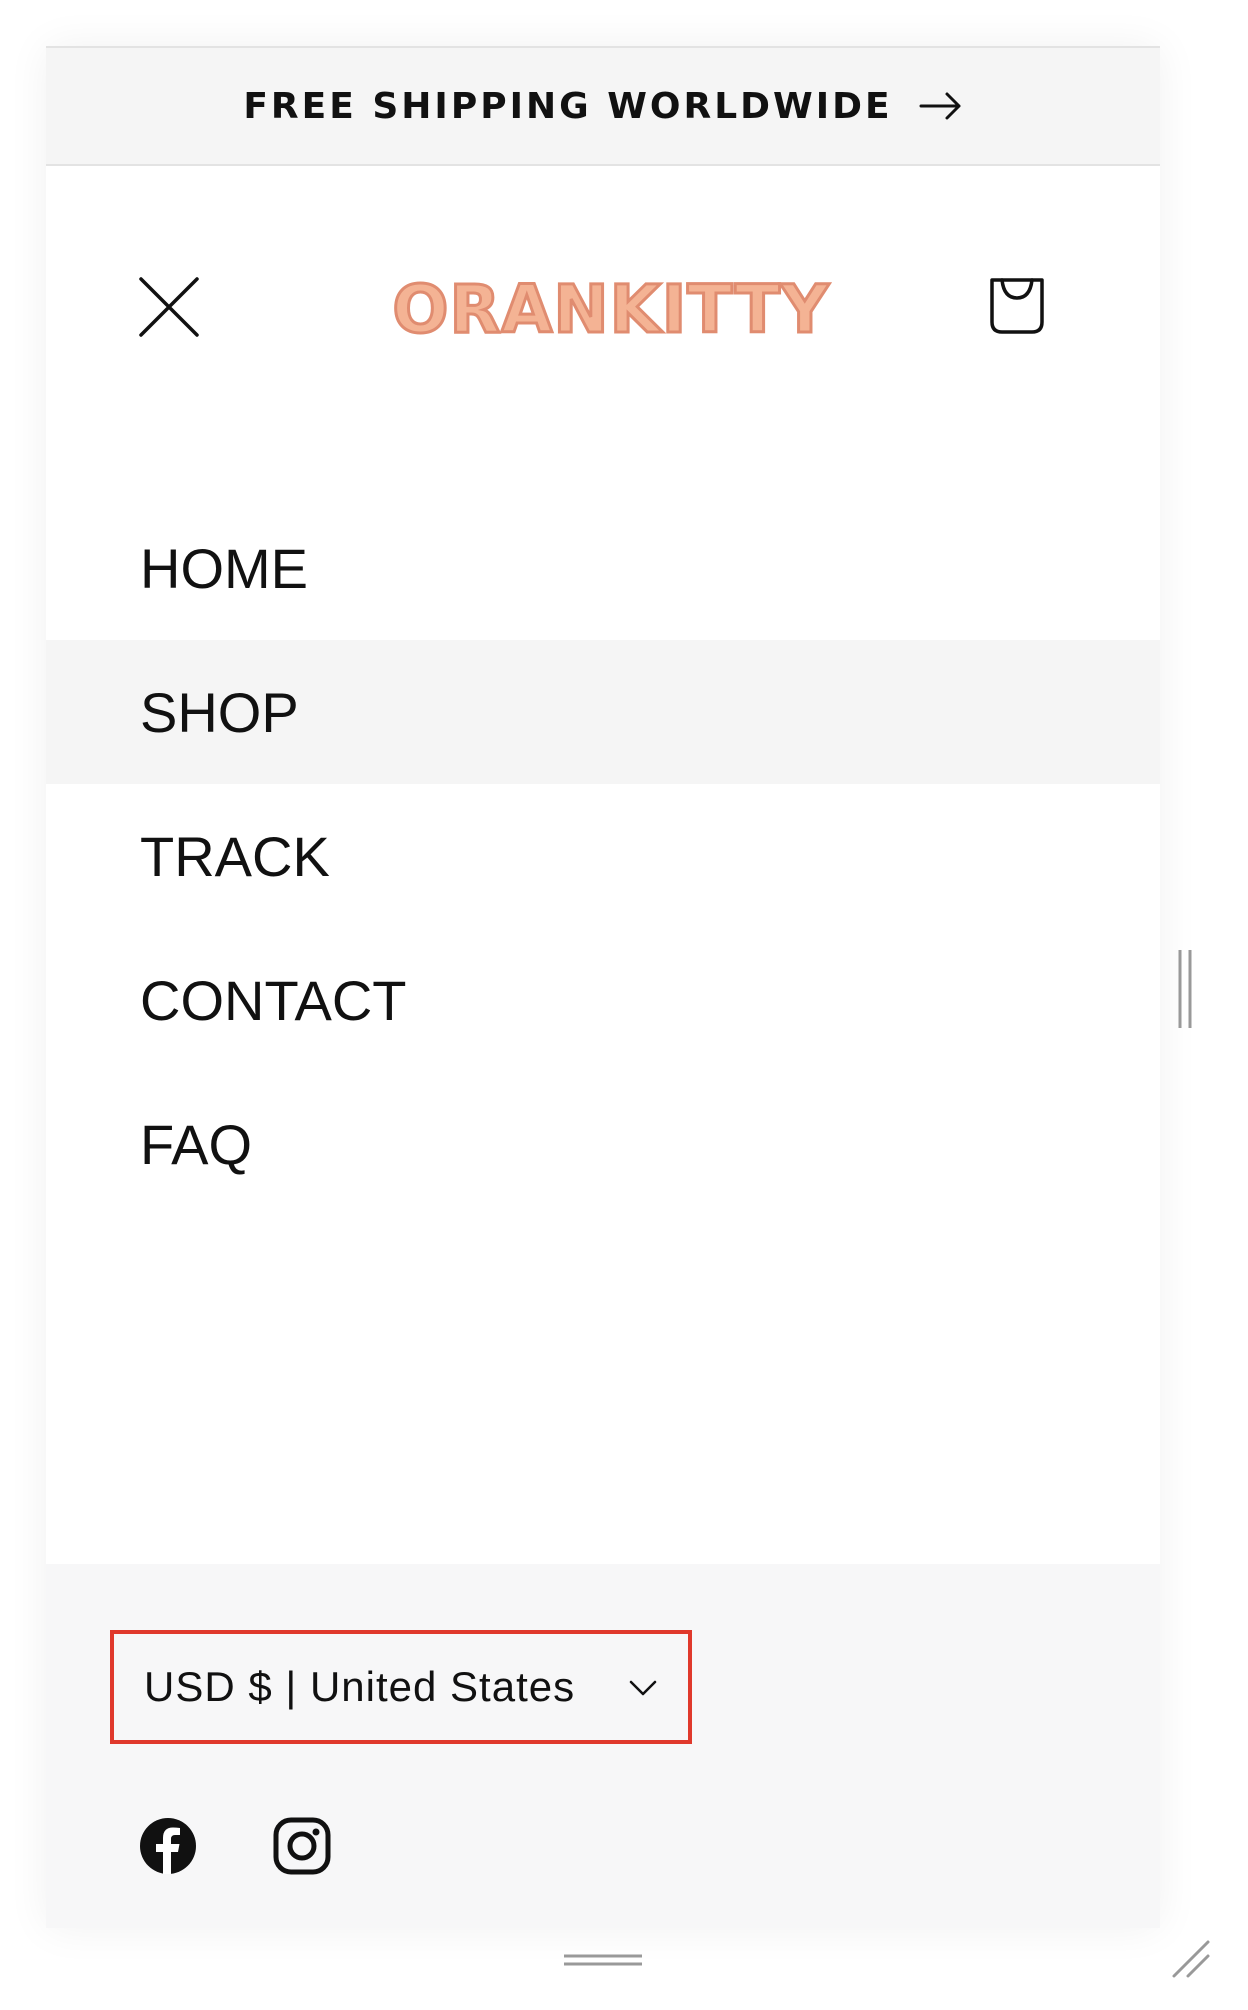 This screenshot has height=2010, width=1248. I want to click on menu-item-track: TRACK, so click(603, 856).